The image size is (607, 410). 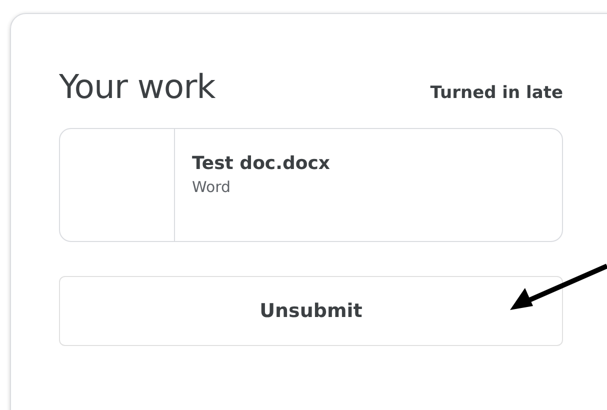 I want to click on section-title: Your work, so click(x=137, y=86).